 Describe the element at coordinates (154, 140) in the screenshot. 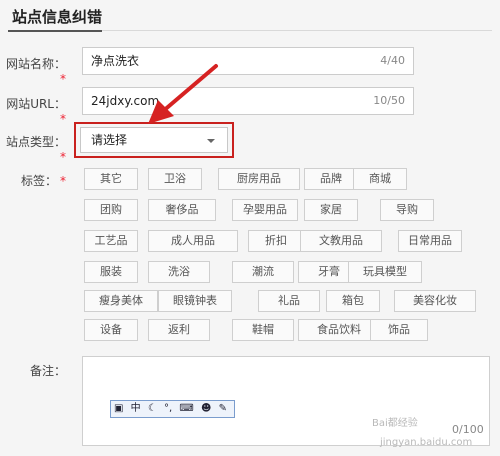

I see `site-type-select: 请选择` at that location.